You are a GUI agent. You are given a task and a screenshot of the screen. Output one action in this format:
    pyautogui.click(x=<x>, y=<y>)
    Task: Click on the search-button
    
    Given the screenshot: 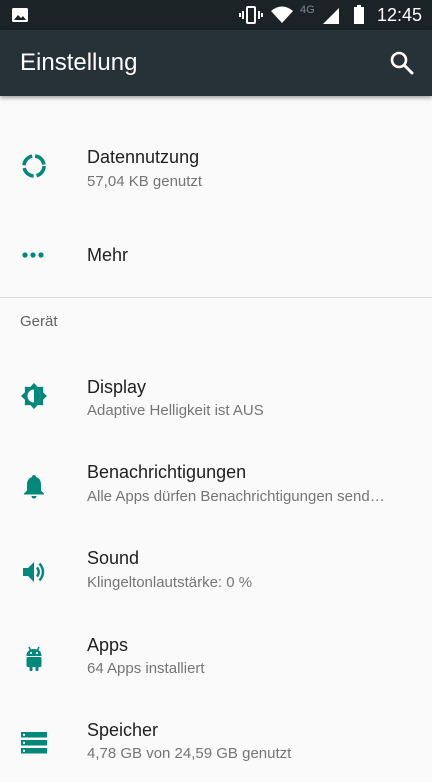 What is the action you would take?
    pyautogui.click(x=402, y=63)
    